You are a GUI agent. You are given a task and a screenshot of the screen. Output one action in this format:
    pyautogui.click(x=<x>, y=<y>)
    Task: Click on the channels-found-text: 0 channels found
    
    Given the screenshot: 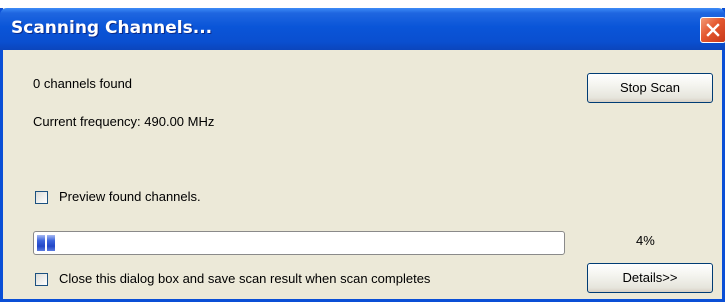 What is the action you would take?
    pyautogui.click(x=83, y=83)
    